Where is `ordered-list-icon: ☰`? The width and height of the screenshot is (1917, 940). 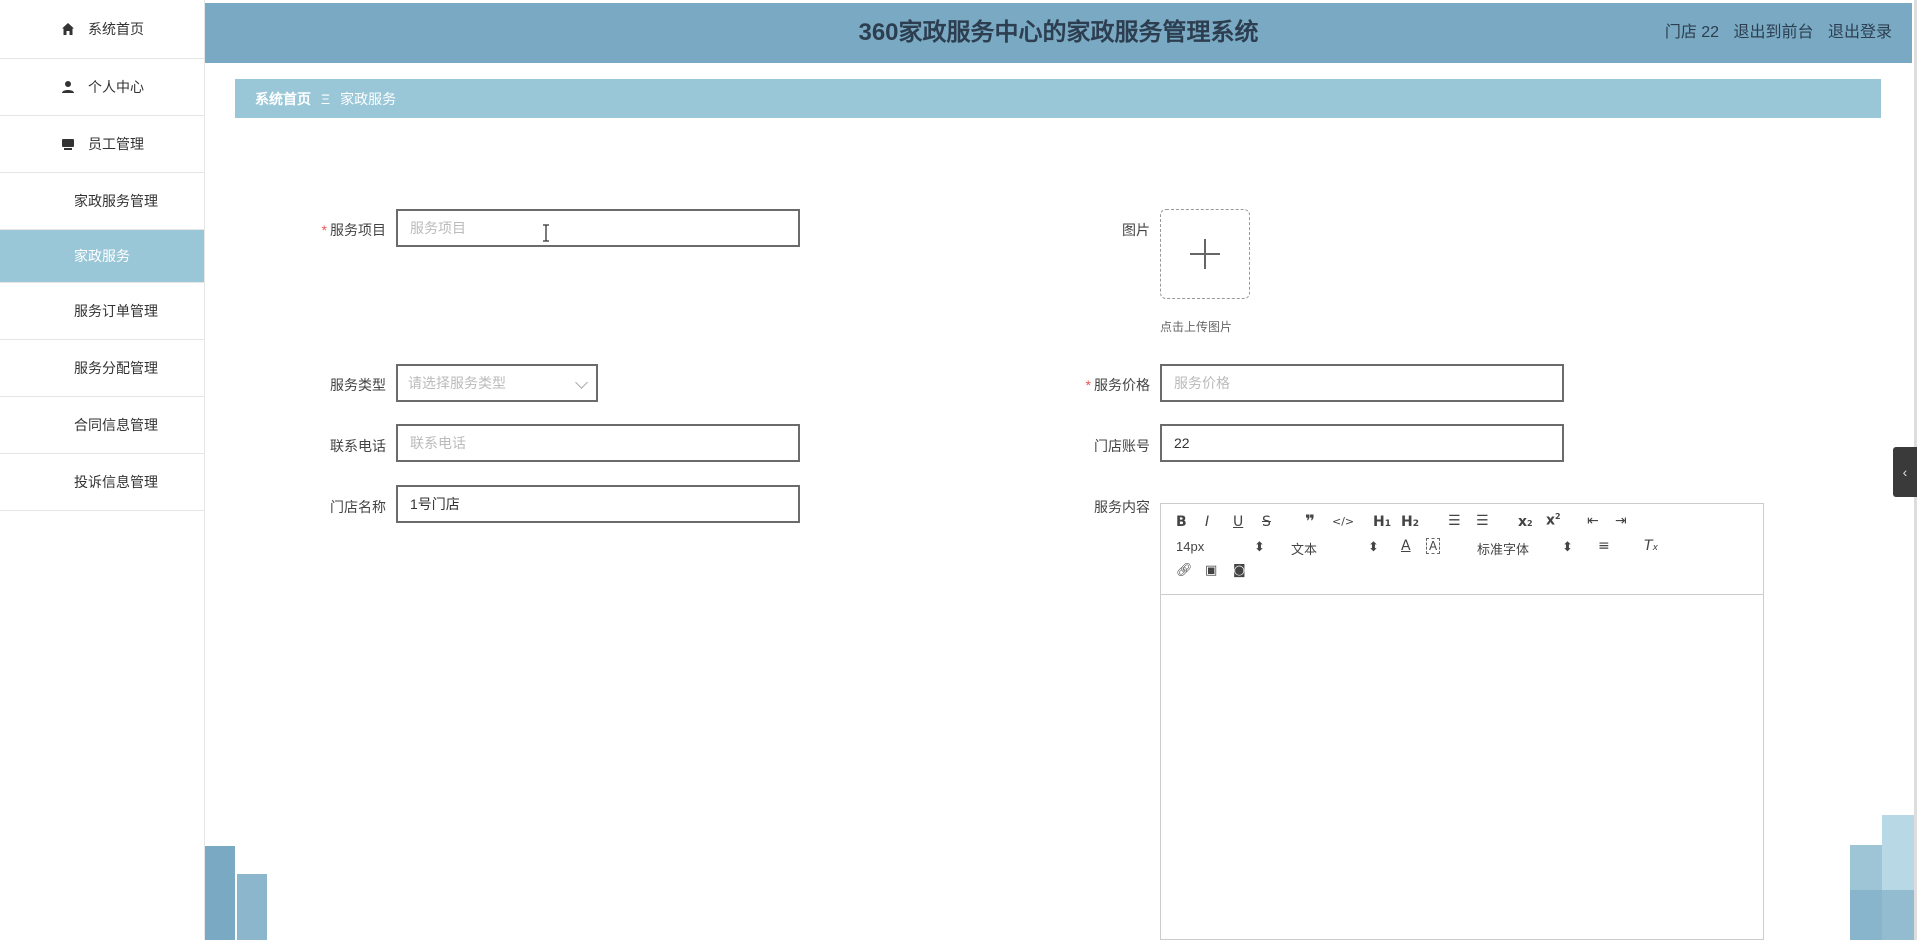 ordered-list-icon: ☰ is located at coordinates (1454, 521).